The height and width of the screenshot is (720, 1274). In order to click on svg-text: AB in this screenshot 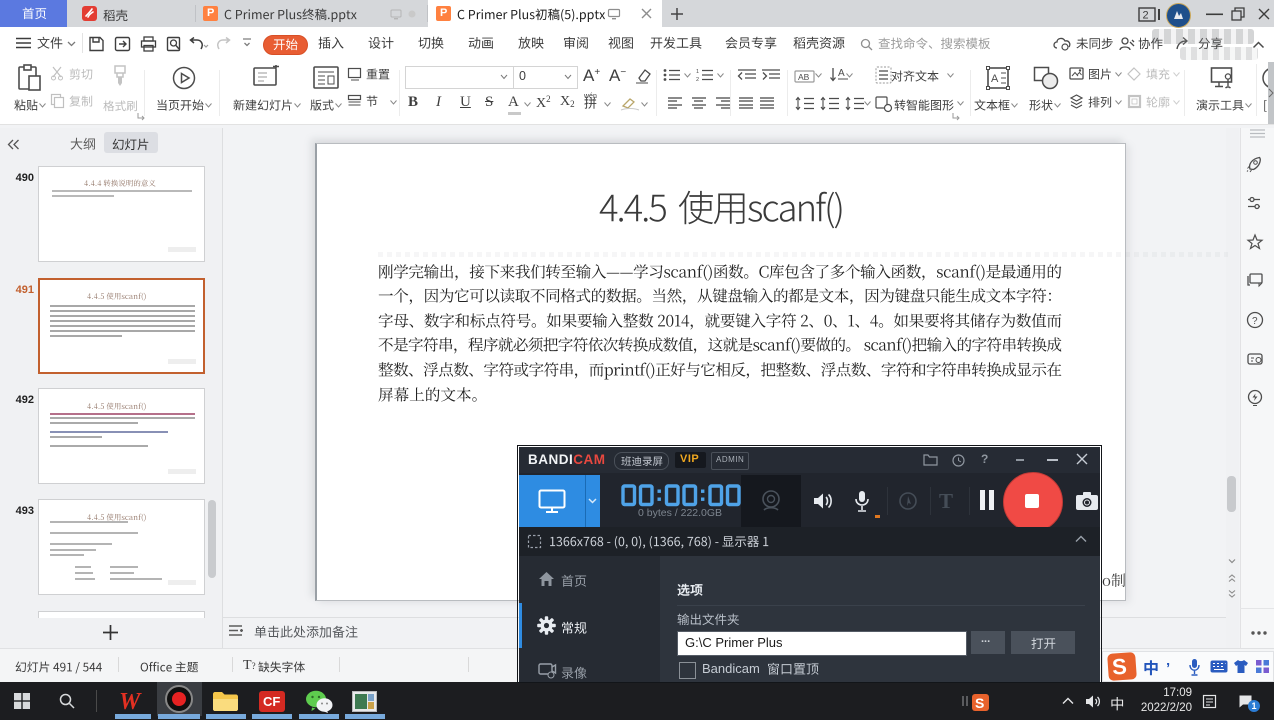, I will do `click(804, 77)`.